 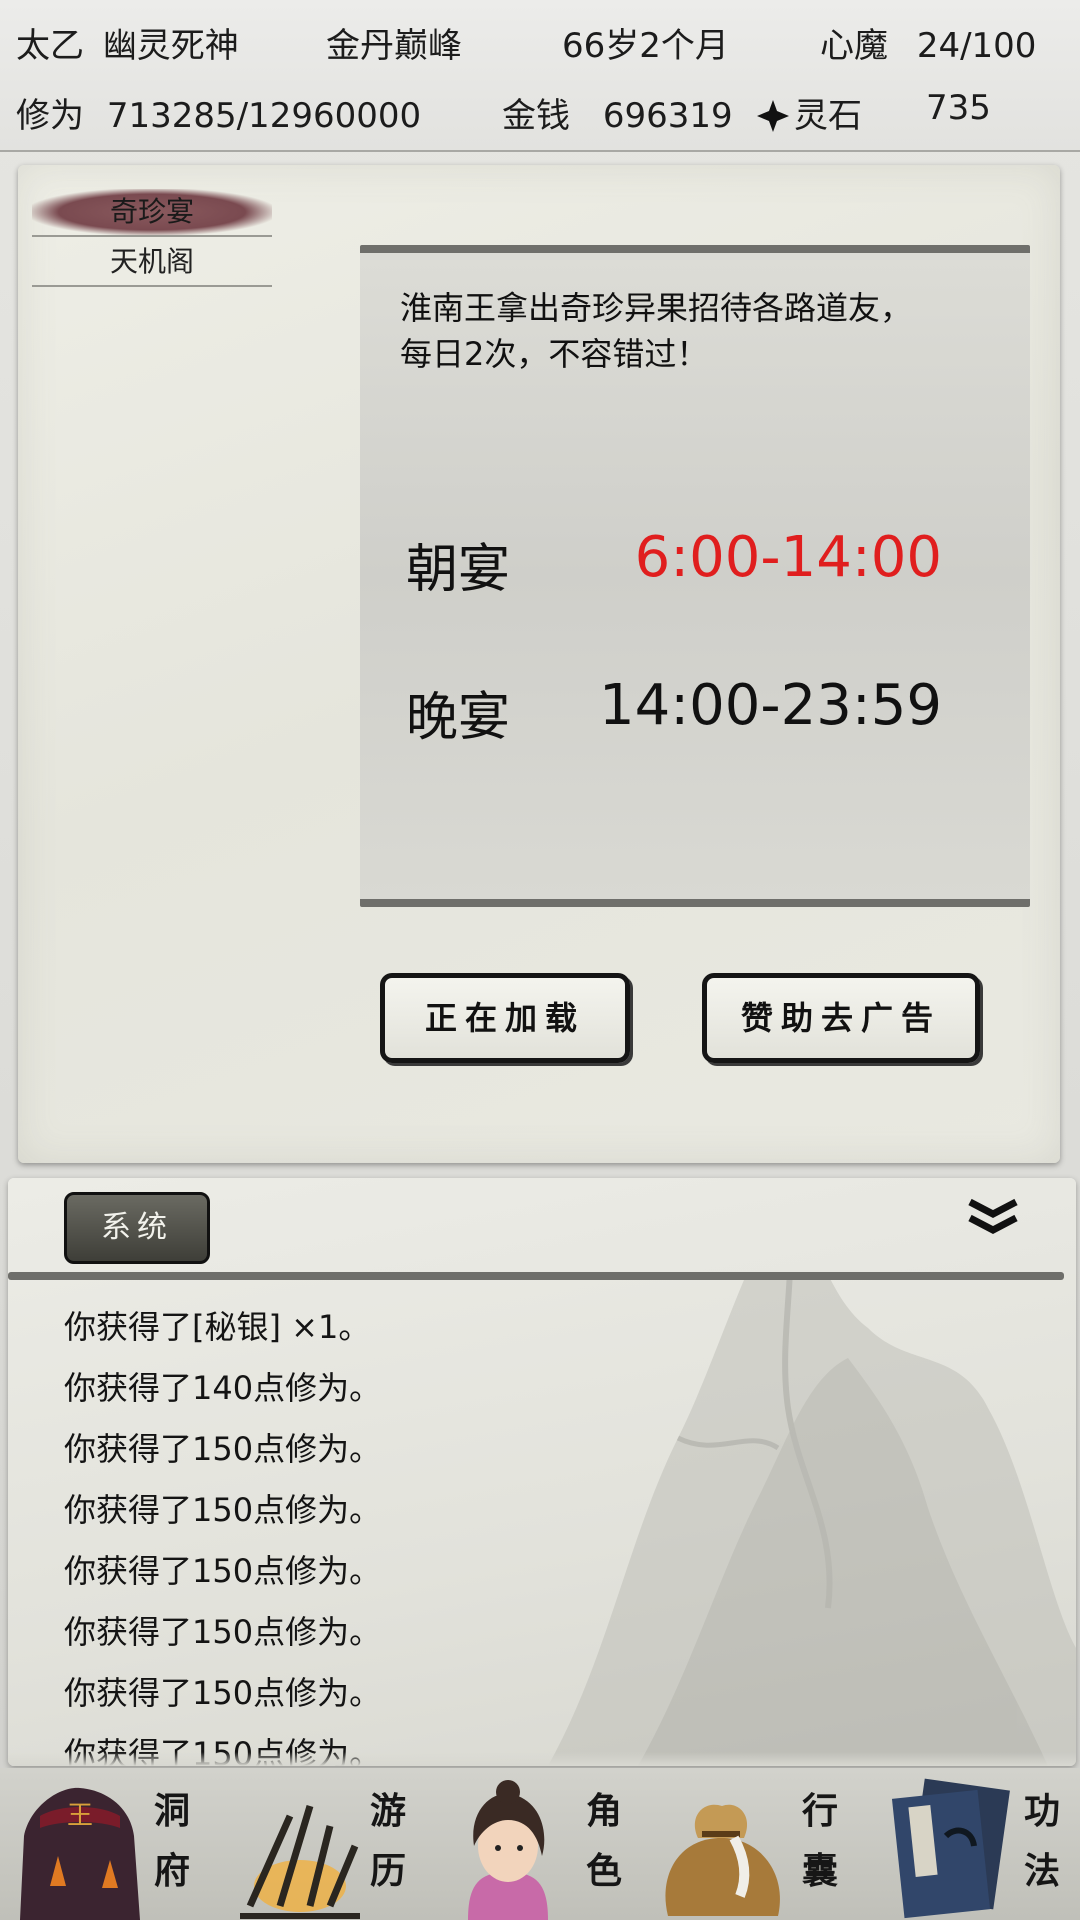 I want to click on collapse-chevron-icon, so click(x=993, y=1216).